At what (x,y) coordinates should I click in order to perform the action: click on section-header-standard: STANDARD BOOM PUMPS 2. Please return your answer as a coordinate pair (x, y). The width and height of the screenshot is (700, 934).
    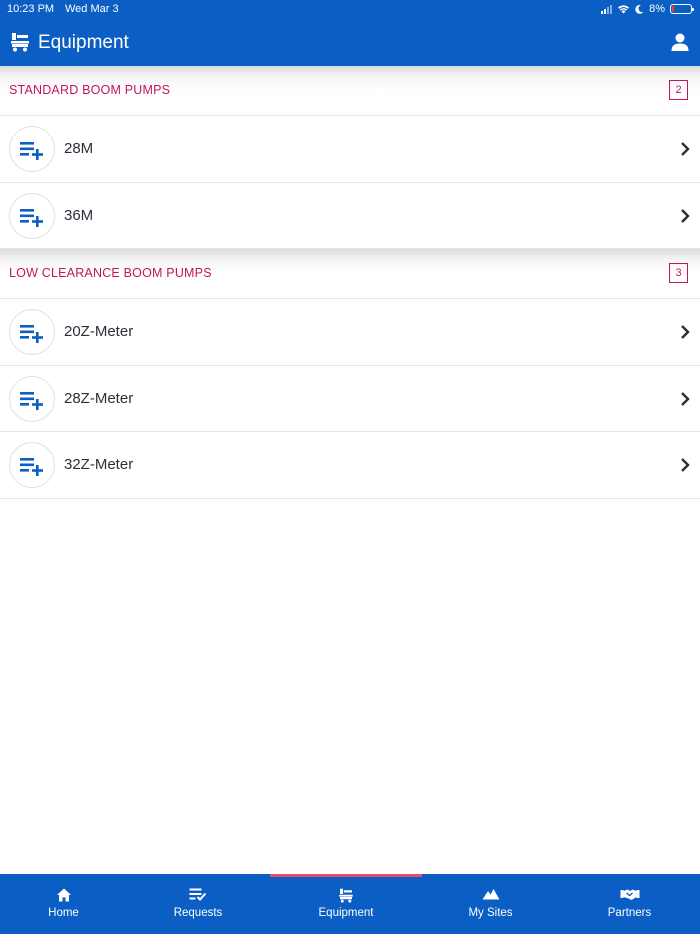
    Looking at the image, I should click on (350, 91).